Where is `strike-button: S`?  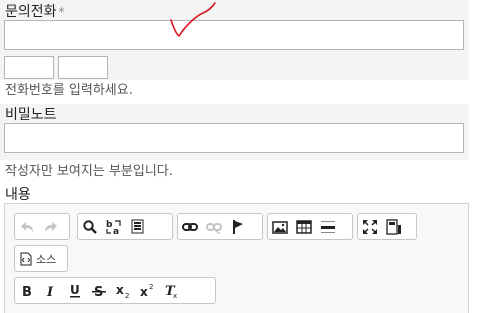 strike-button: S is located at coordinates (99, 290).